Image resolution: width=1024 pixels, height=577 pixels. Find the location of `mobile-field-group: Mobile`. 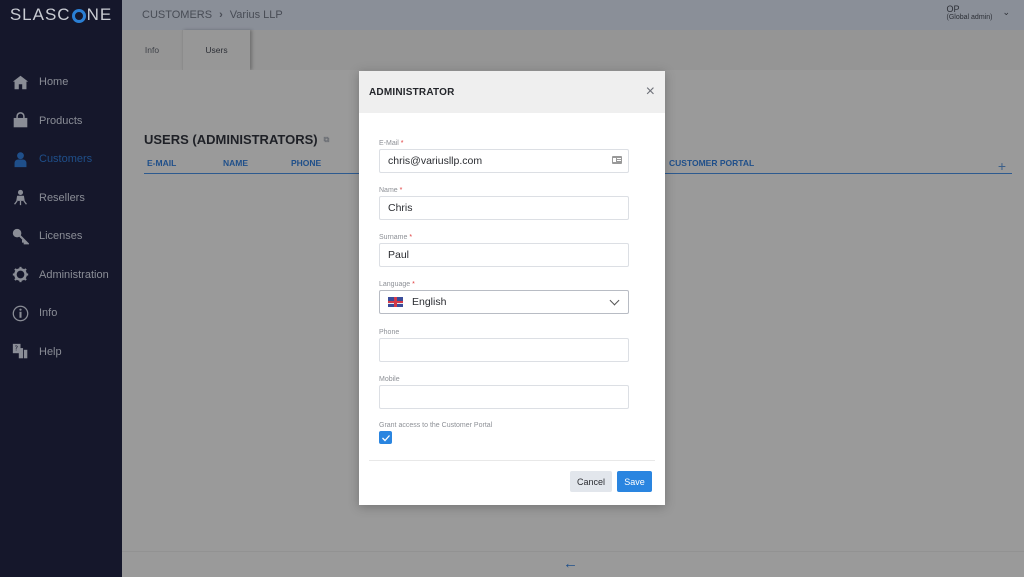

mobile-field-group: Mobile is located at coordinates (504, 392).